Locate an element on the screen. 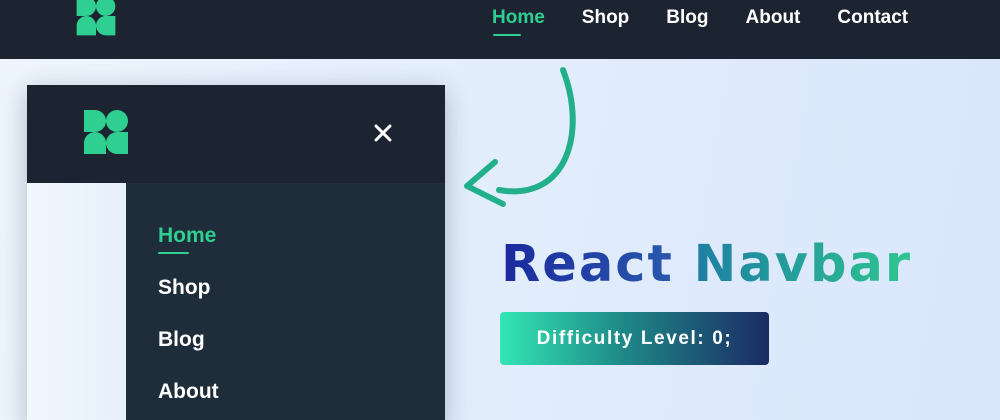 The width and height of the screenshot is (1000, 420). mobile-menu-backdrop is located at coordinates (76, 301).